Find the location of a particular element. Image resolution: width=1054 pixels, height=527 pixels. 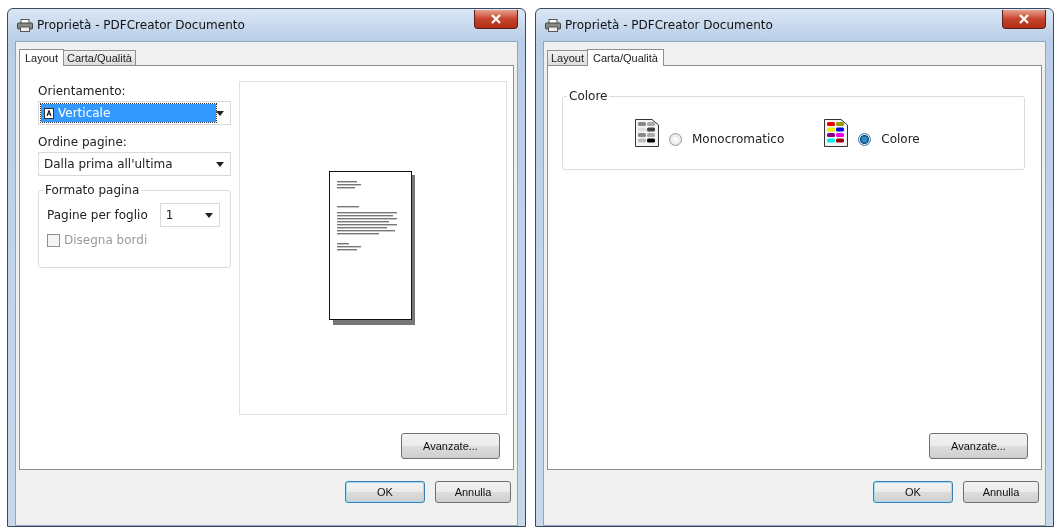

field-label: Ordine pagine: is located at coordinates (83, 142).